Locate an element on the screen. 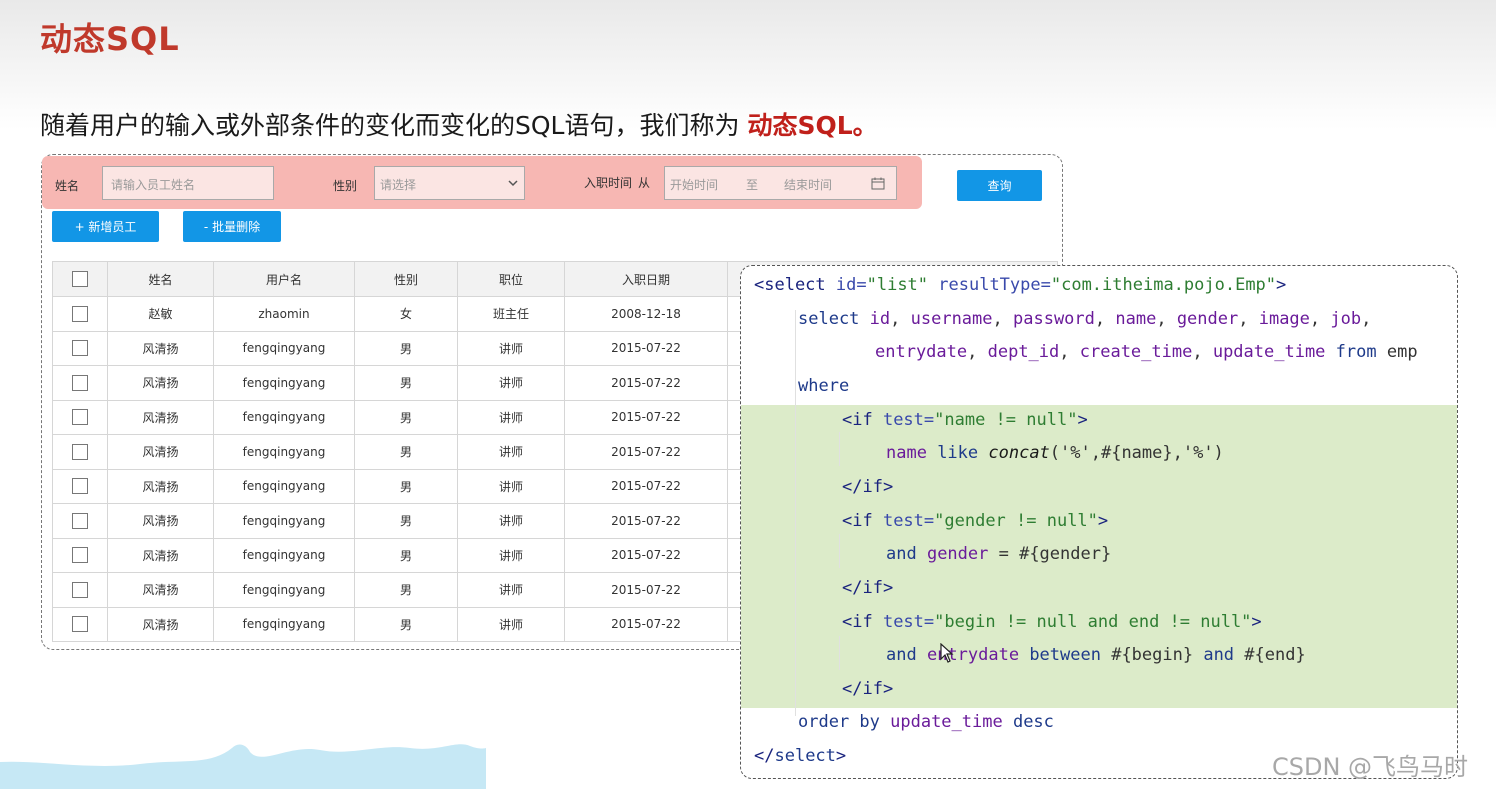  batch-delete-button: - 批量删除 is located at coordinates (232, 226).